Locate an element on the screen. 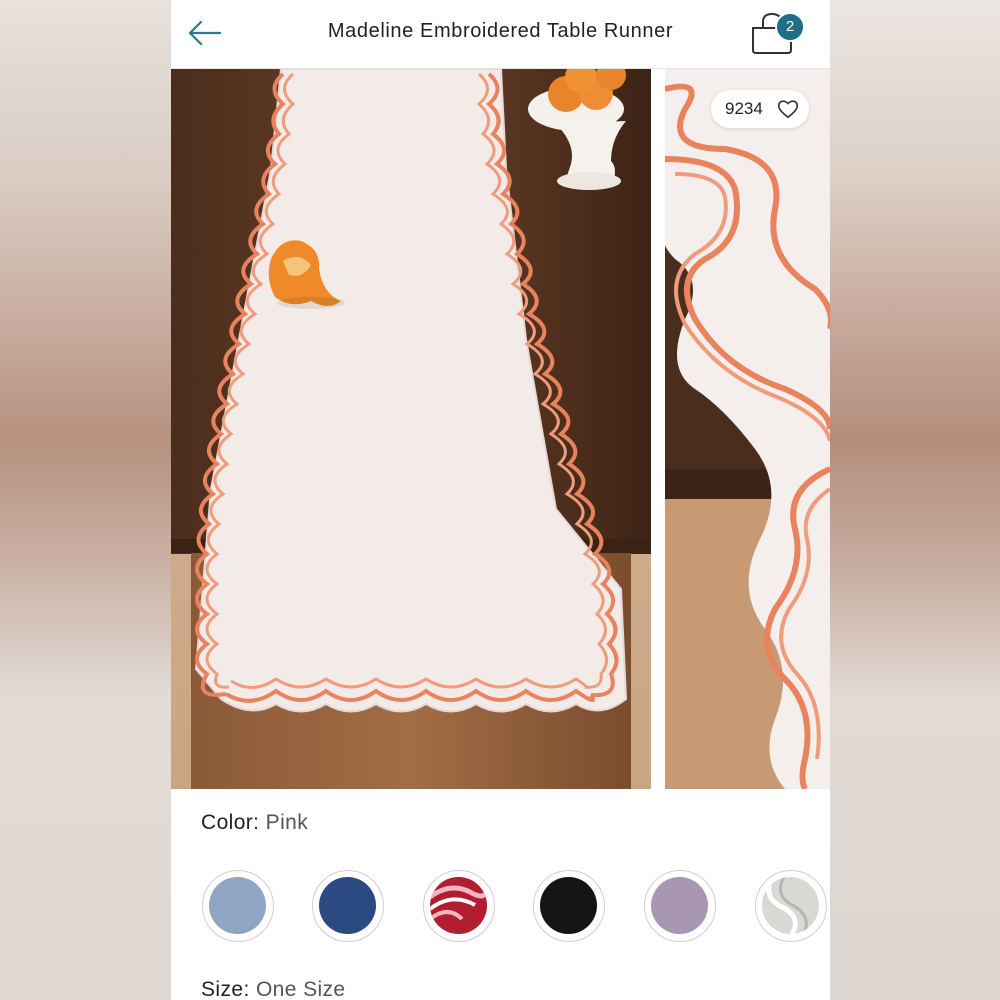 The height and width of the screenshot is (1000, 1000). swatch-white-gray is located at coordinates (791, 906).